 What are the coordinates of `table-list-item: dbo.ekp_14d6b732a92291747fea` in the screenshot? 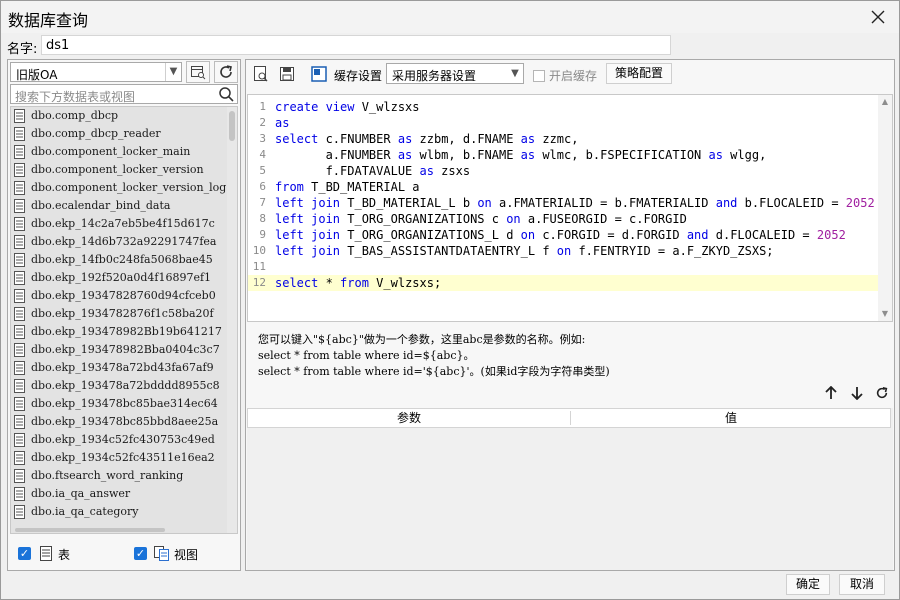 It's located at (124, 242).